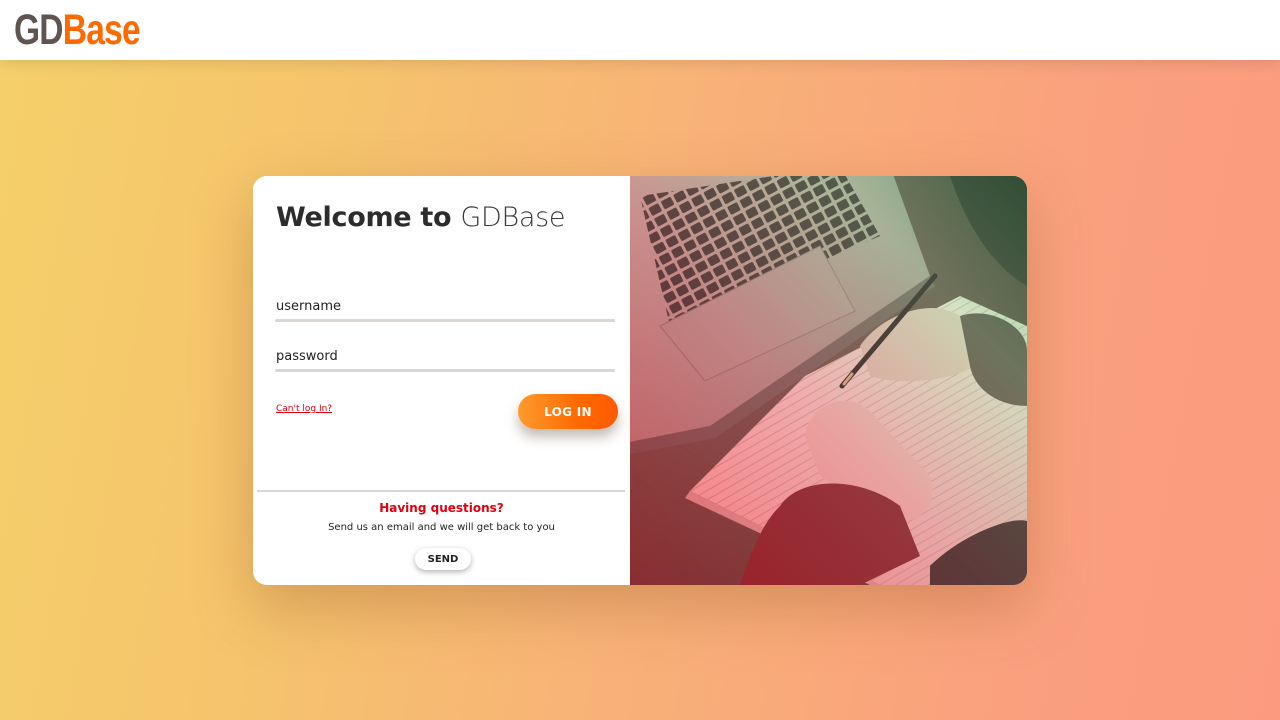 This screenshot has height=720, width=1280. Describe the element at coordinates (443, 559) in the screenshot. I see `send-button: SEND` at that location.